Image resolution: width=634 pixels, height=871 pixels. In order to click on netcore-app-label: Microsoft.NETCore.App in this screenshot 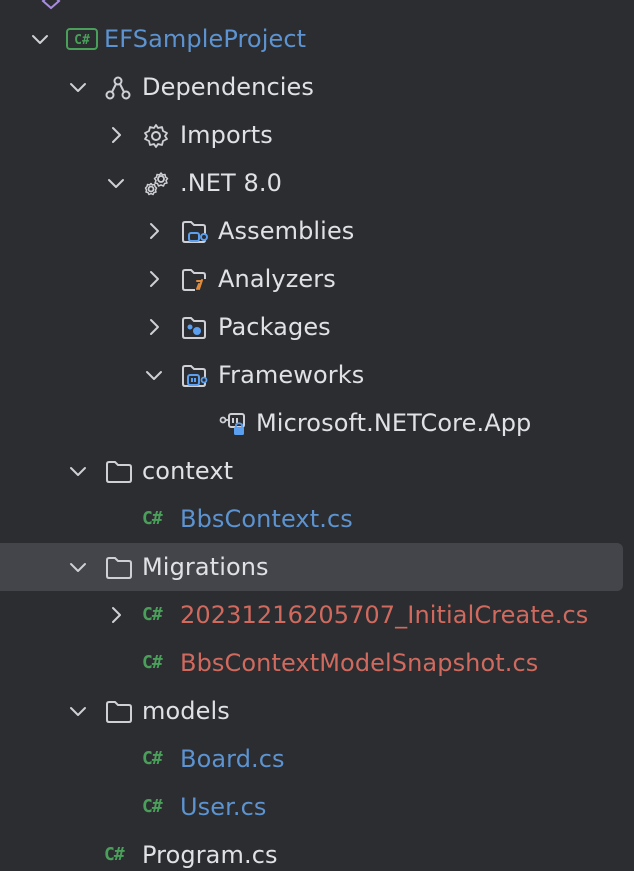, I will do `click(394, 423)`.